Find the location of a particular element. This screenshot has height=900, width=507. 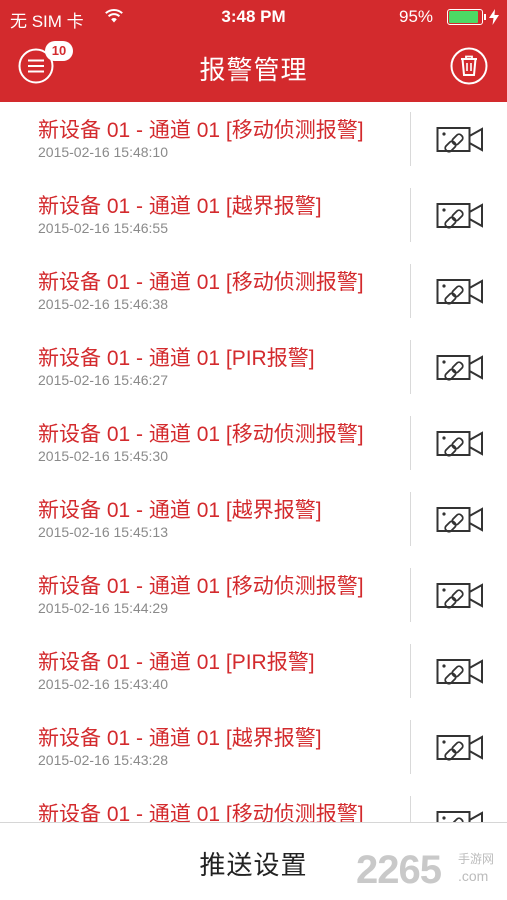

watermark-sub: 手游网 is located at coordinates (476, 859).